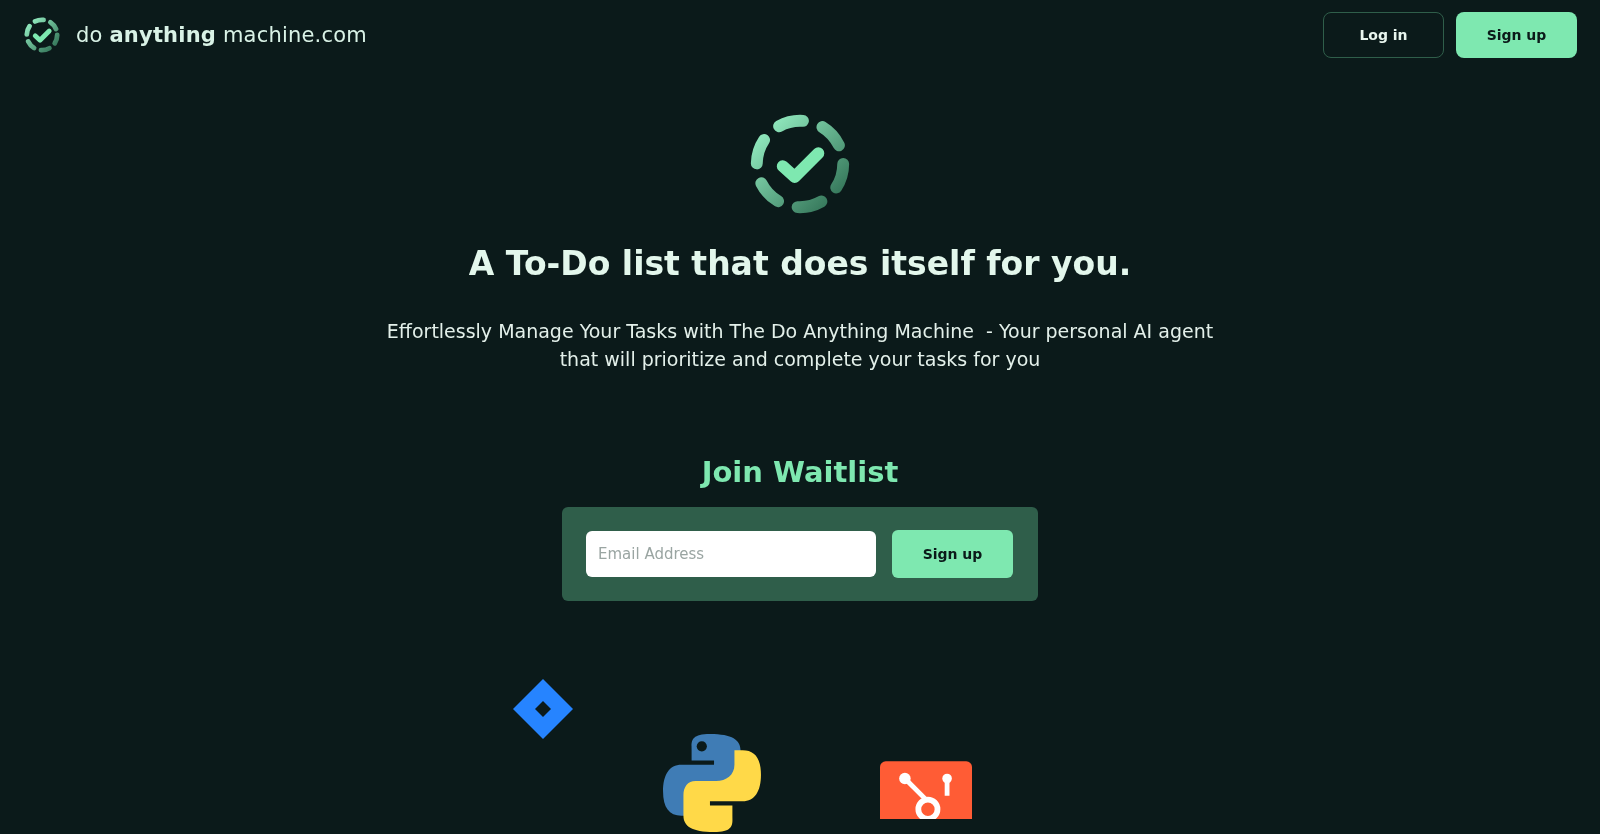 This screenshot has height=834, width=1600. I want to click on email-field: Email Address, so click(731, 554).